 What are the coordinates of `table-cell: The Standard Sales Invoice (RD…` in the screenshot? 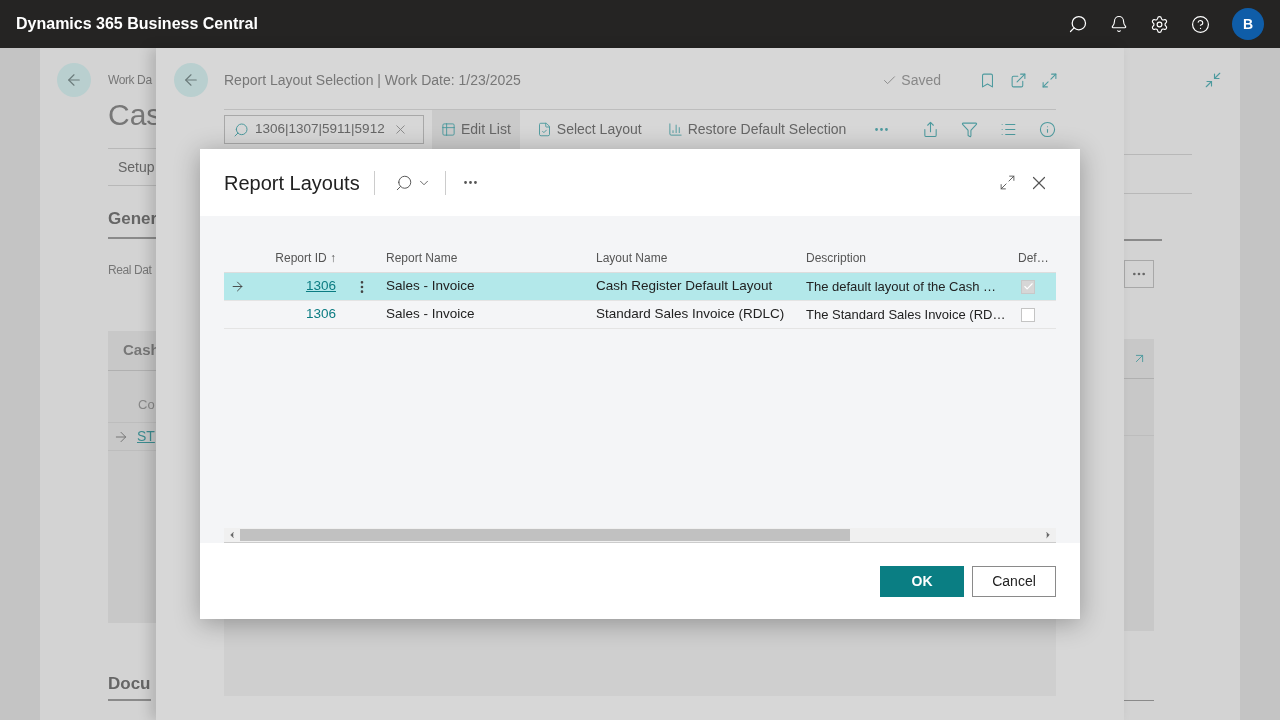 It's located at (906, 314).